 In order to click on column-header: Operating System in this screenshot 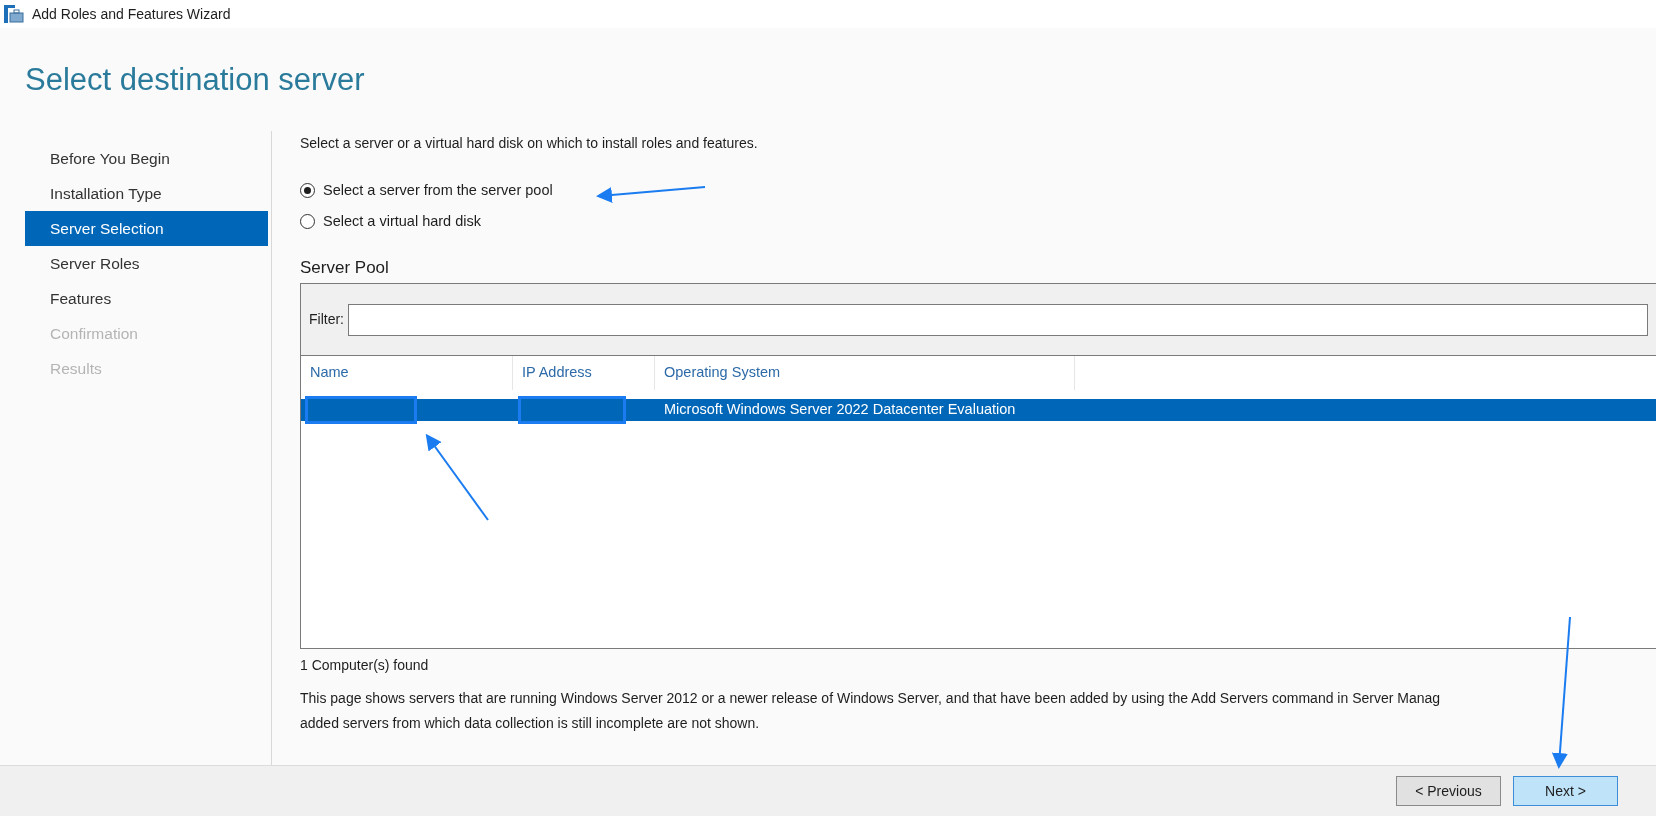, I will do `click(865, 373)`.